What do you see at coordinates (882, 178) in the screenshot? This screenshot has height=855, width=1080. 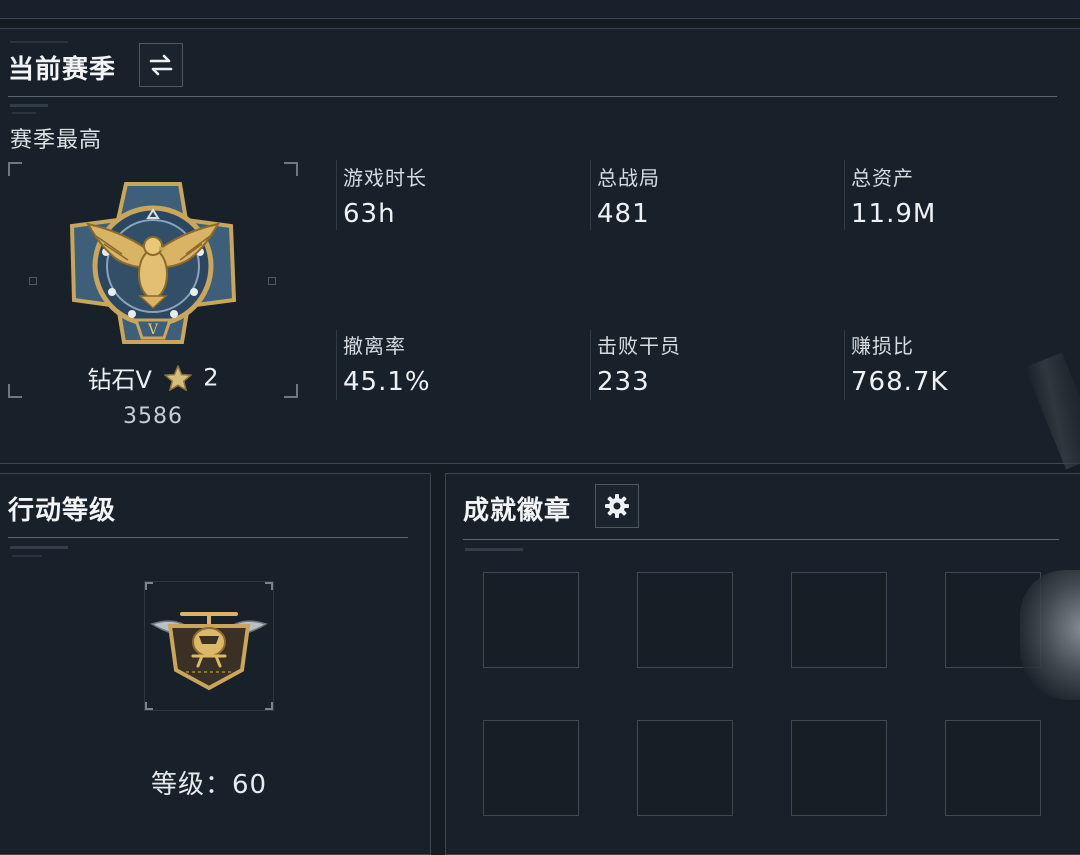 I see `stat-label: 总资产` at bounding box center [882, 178].